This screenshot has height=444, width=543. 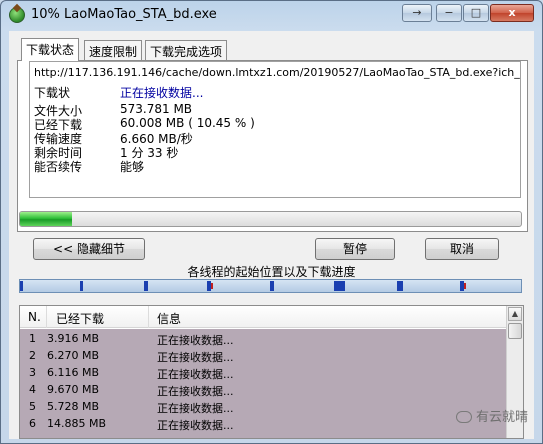 I want to click on scroll-up-arrow-icon: ▲, so click(x=515, y=314).